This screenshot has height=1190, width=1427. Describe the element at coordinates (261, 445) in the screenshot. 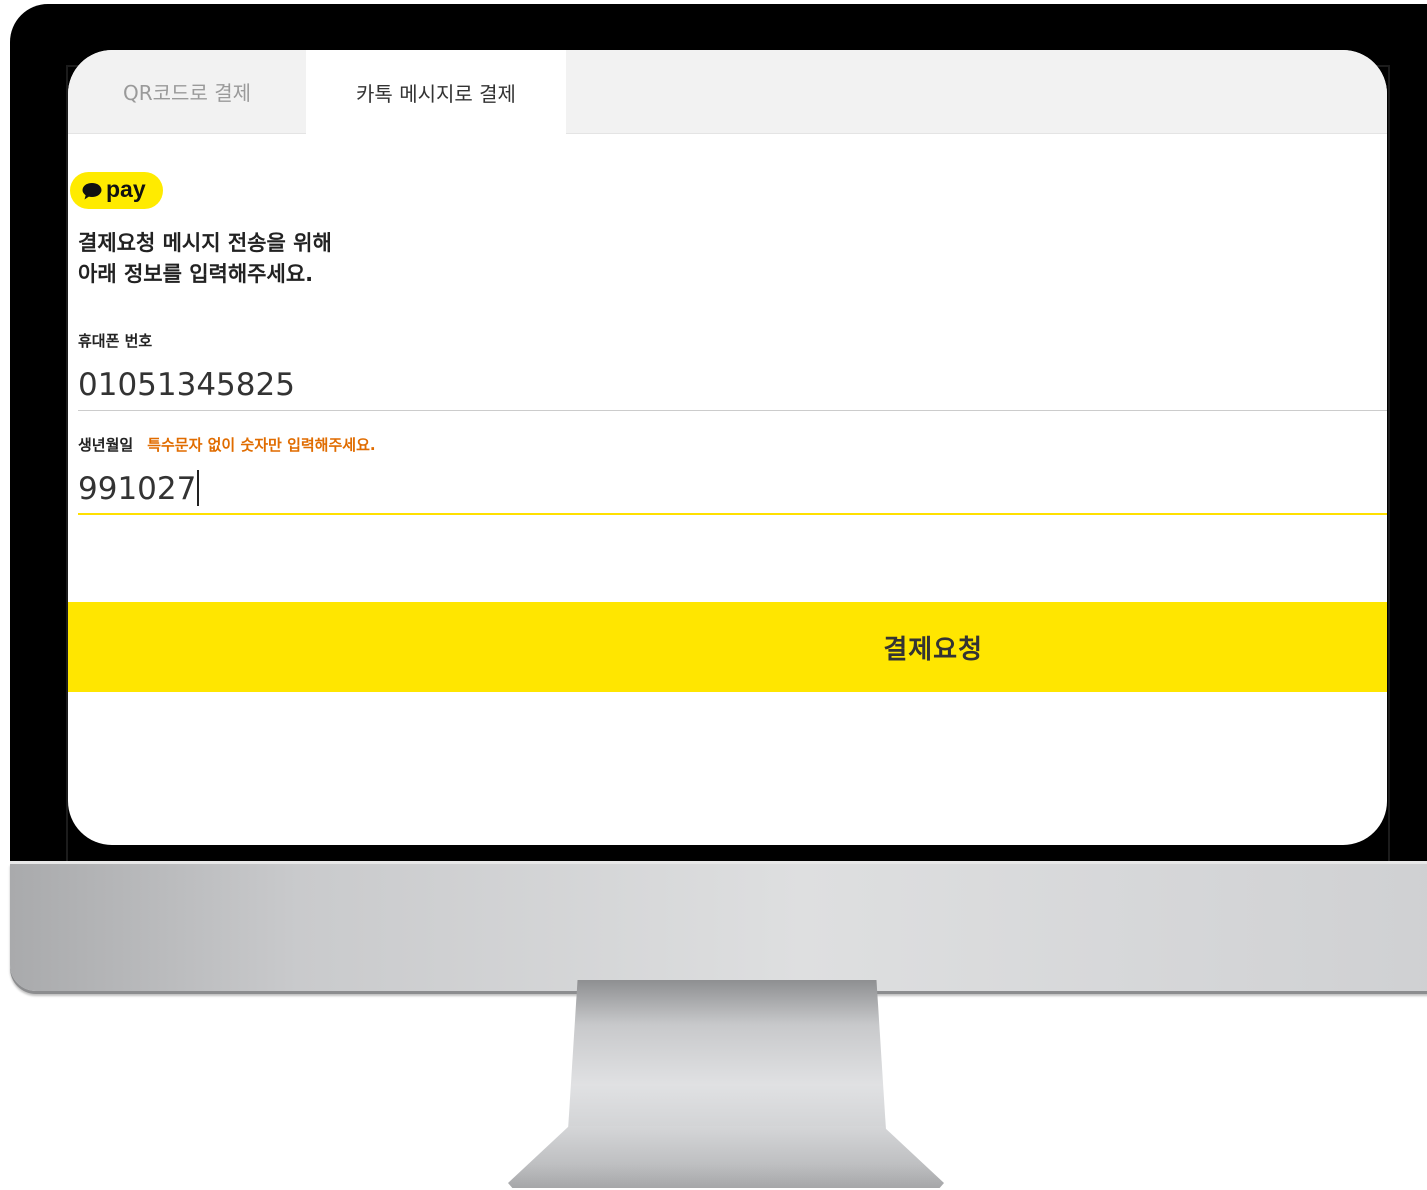

I see `birthdate-hint: 특수문자 없이 숫자만 입력해주세요.` at that location.